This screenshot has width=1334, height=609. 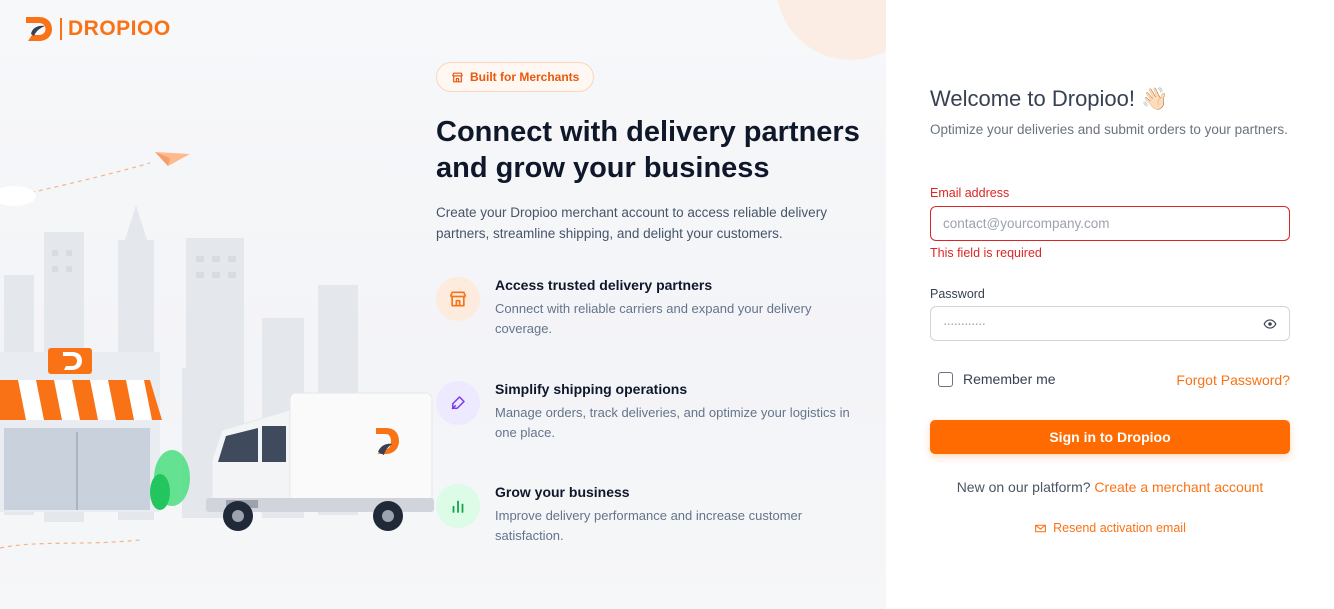 I want to click on email-label: Email address, so click(x=970, y=193).